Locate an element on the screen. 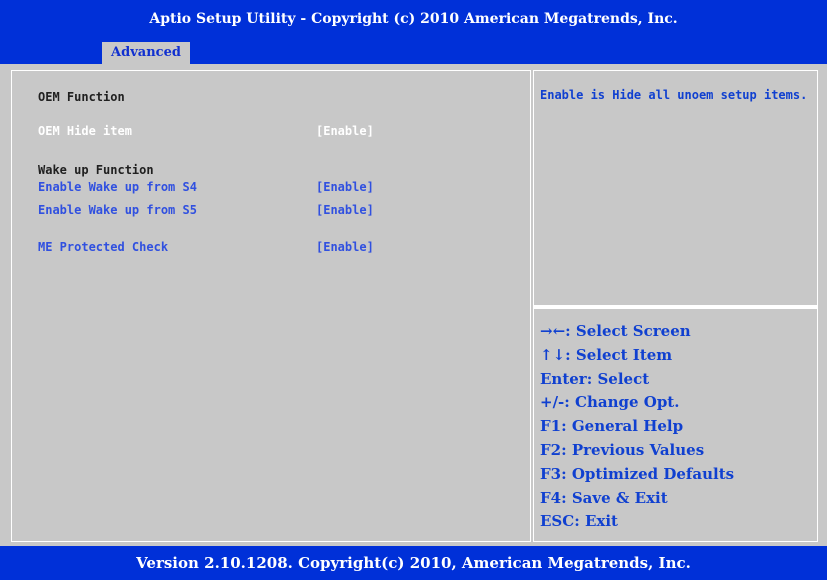 This screenshot has height=580, width=827. wake-s5-value: [Enable] is located at coordinates (345, 210).